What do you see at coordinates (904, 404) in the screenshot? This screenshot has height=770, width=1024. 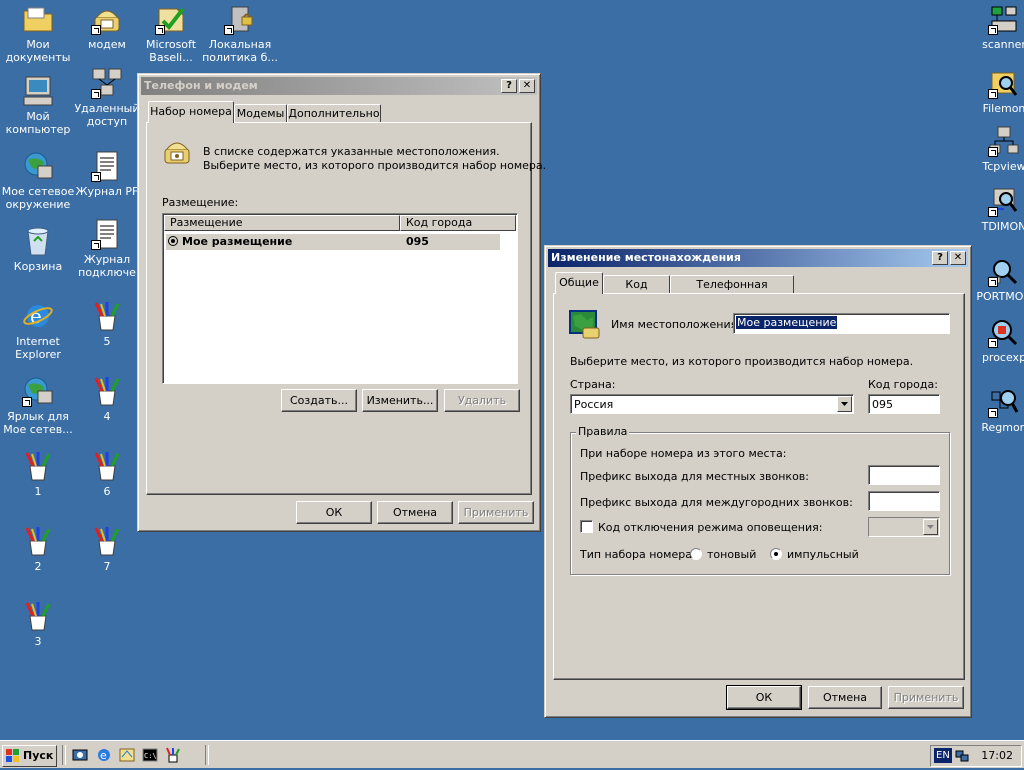 I see `city-code-input: 095` at bounding box center [904, 404].